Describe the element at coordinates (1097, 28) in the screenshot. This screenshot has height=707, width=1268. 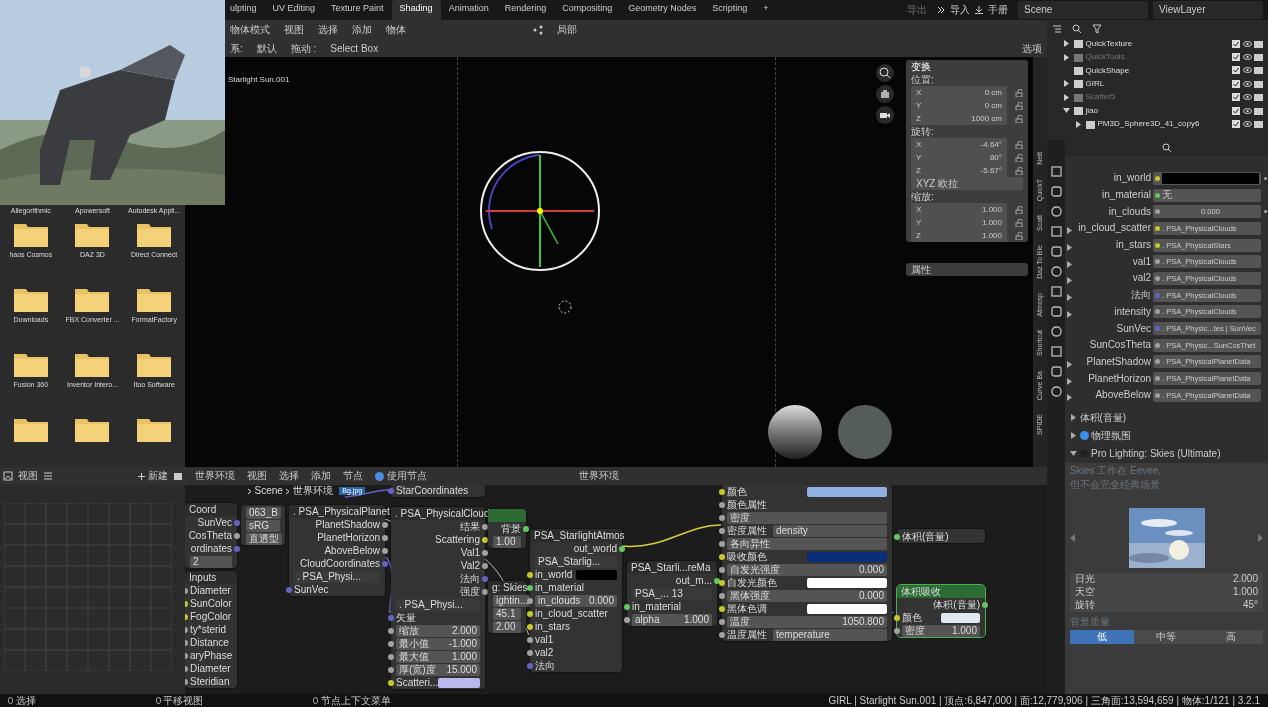
I see `filter-icon` at that location.